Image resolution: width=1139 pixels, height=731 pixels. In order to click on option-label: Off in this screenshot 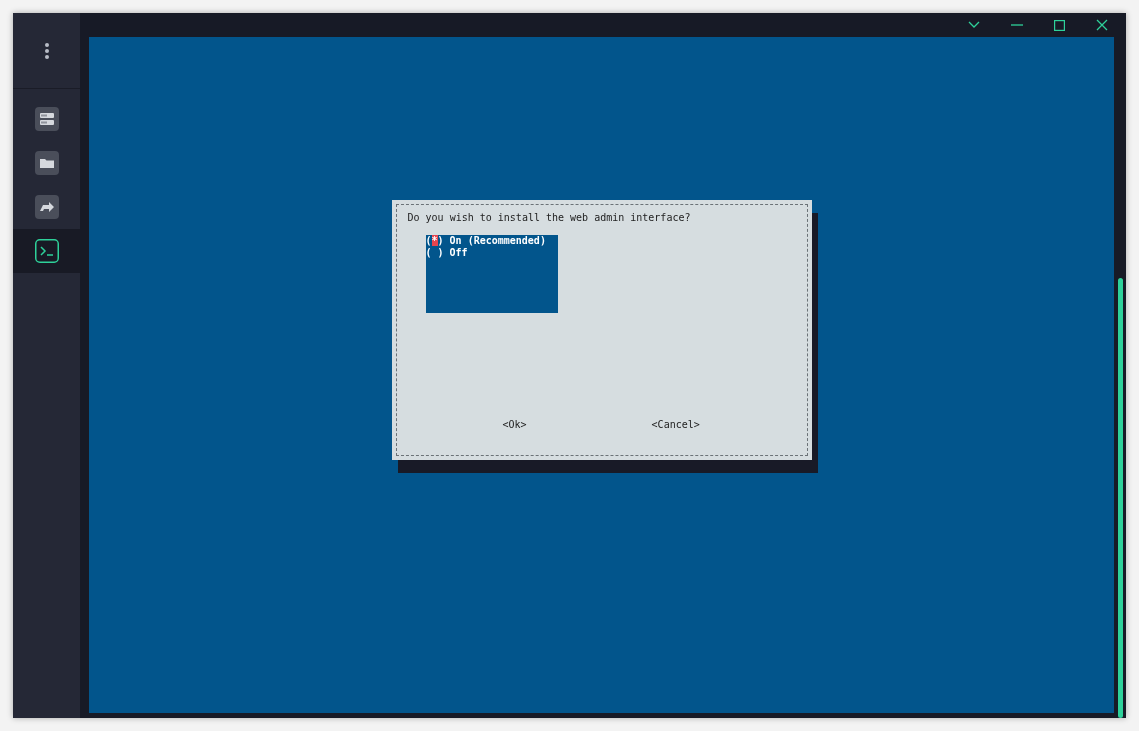, I will do `click(455, 252)`.